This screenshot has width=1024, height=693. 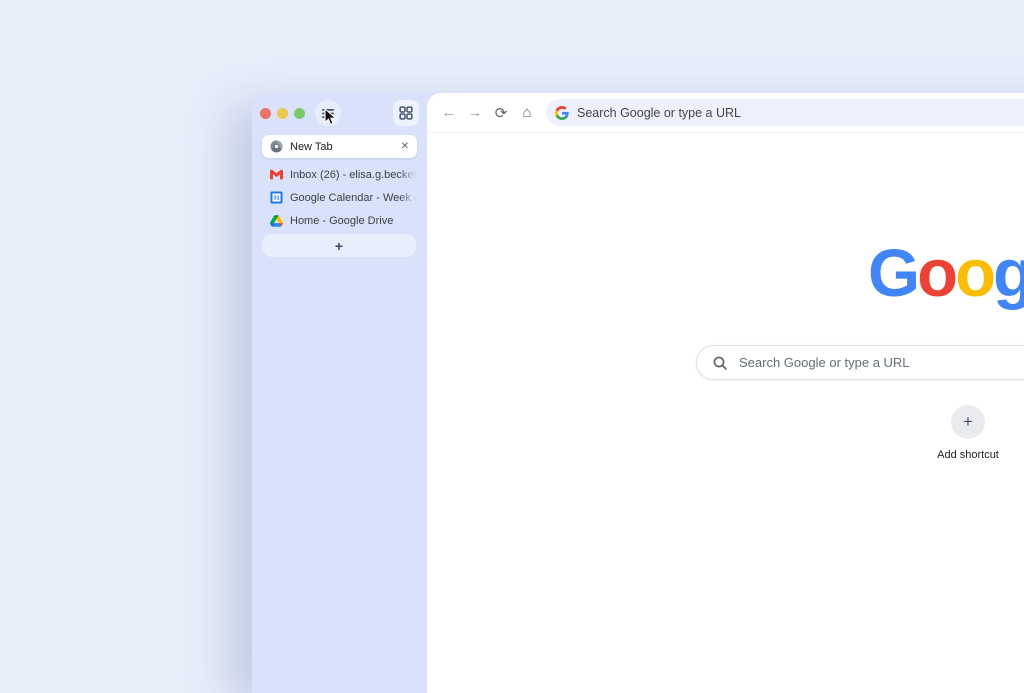 I want to click on logo-letter: G, so click(x=894, y=273).